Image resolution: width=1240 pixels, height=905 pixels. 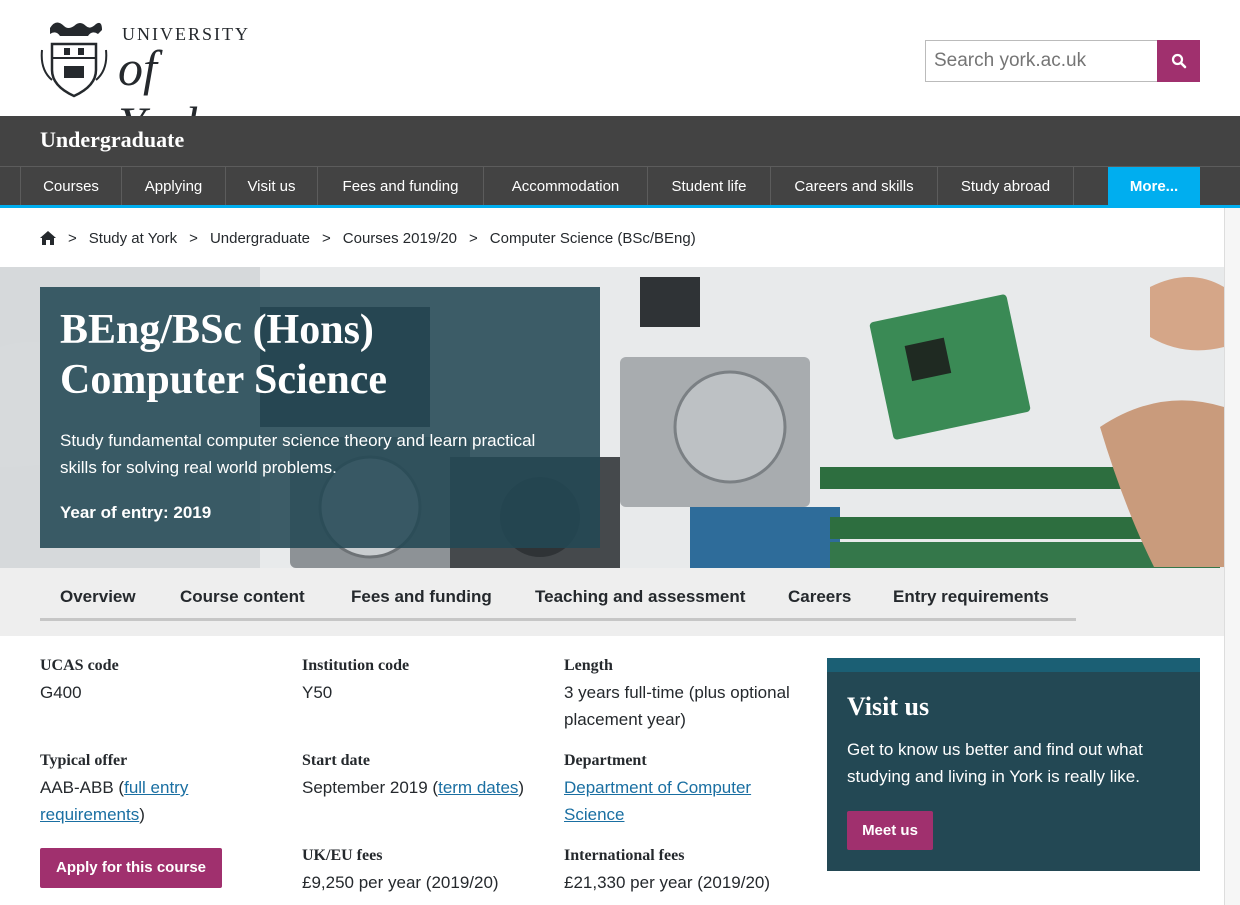 I want to click on uk-eu-fees-label: UK/EU fees, so click(x=342, y=855).